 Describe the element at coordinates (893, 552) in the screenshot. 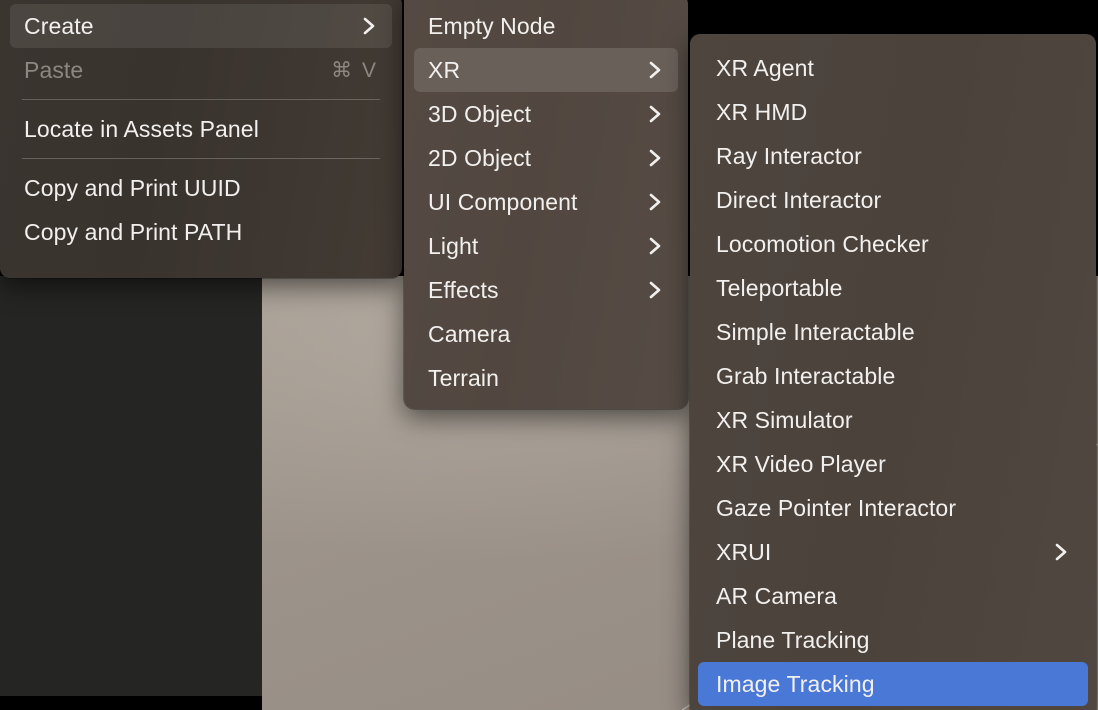

I see `menu-item-xrui: XRUI` at that location.